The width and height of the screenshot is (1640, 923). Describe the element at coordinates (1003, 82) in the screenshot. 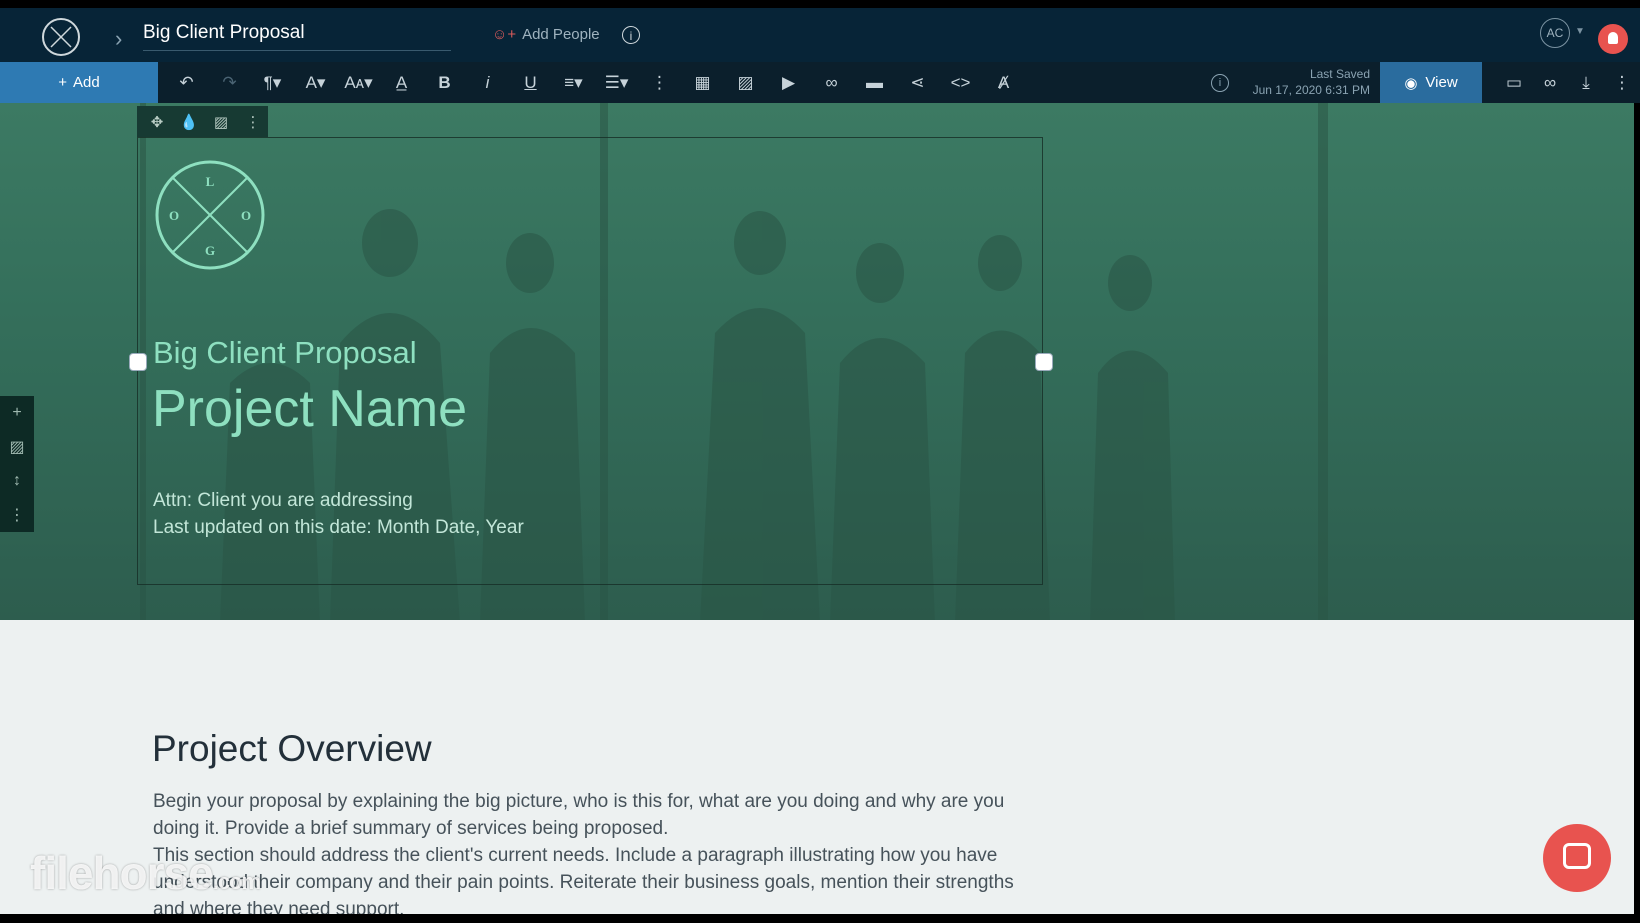

I see `clear-format-icon: Ⱥ` at that location.